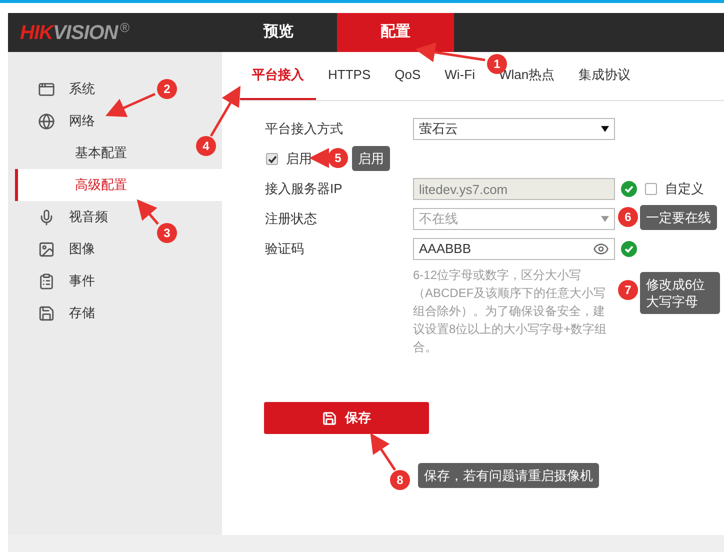 The height and width of the screenshot is (552, 724). Describe the element at coordinates (278, 76) in the screenshot. I see `tab: 平台接入` at that location.